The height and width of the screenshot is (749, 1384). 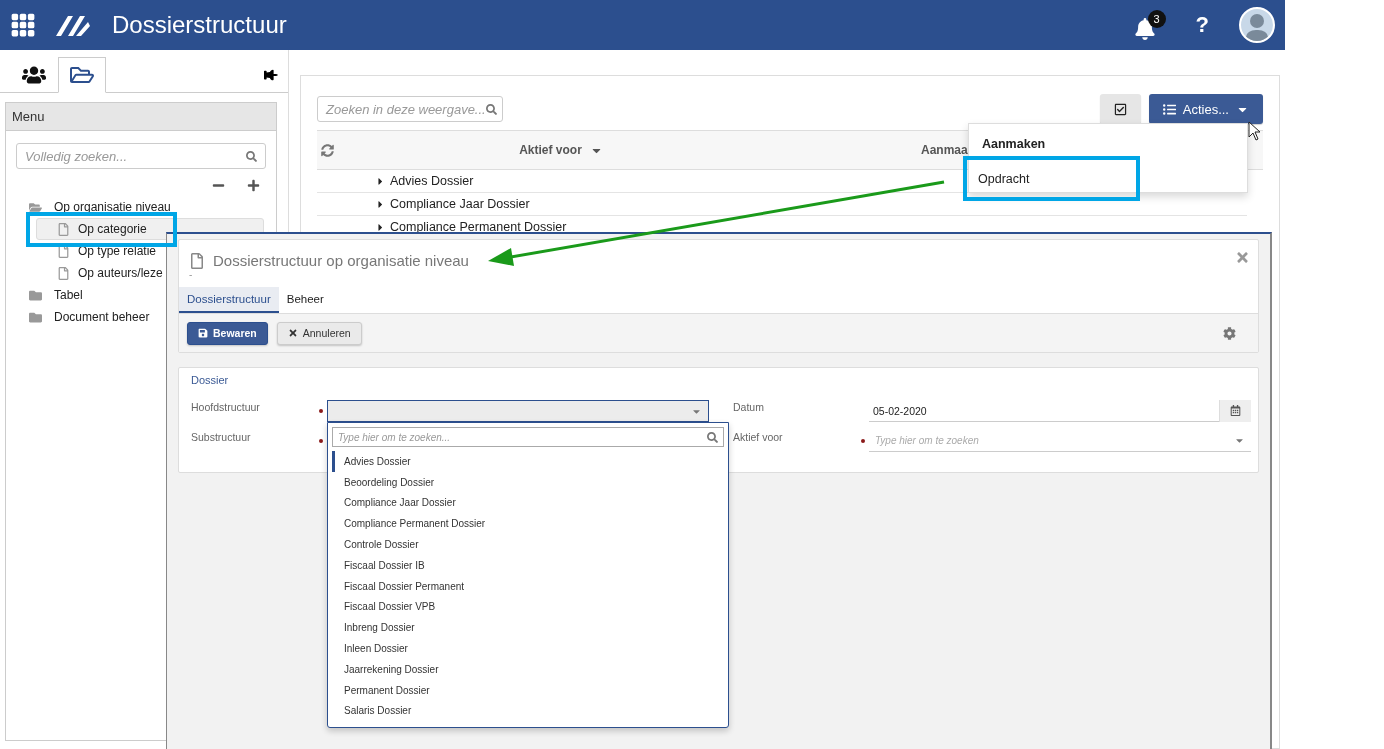 I want to click on select-button, so click(x=1120, y=109).